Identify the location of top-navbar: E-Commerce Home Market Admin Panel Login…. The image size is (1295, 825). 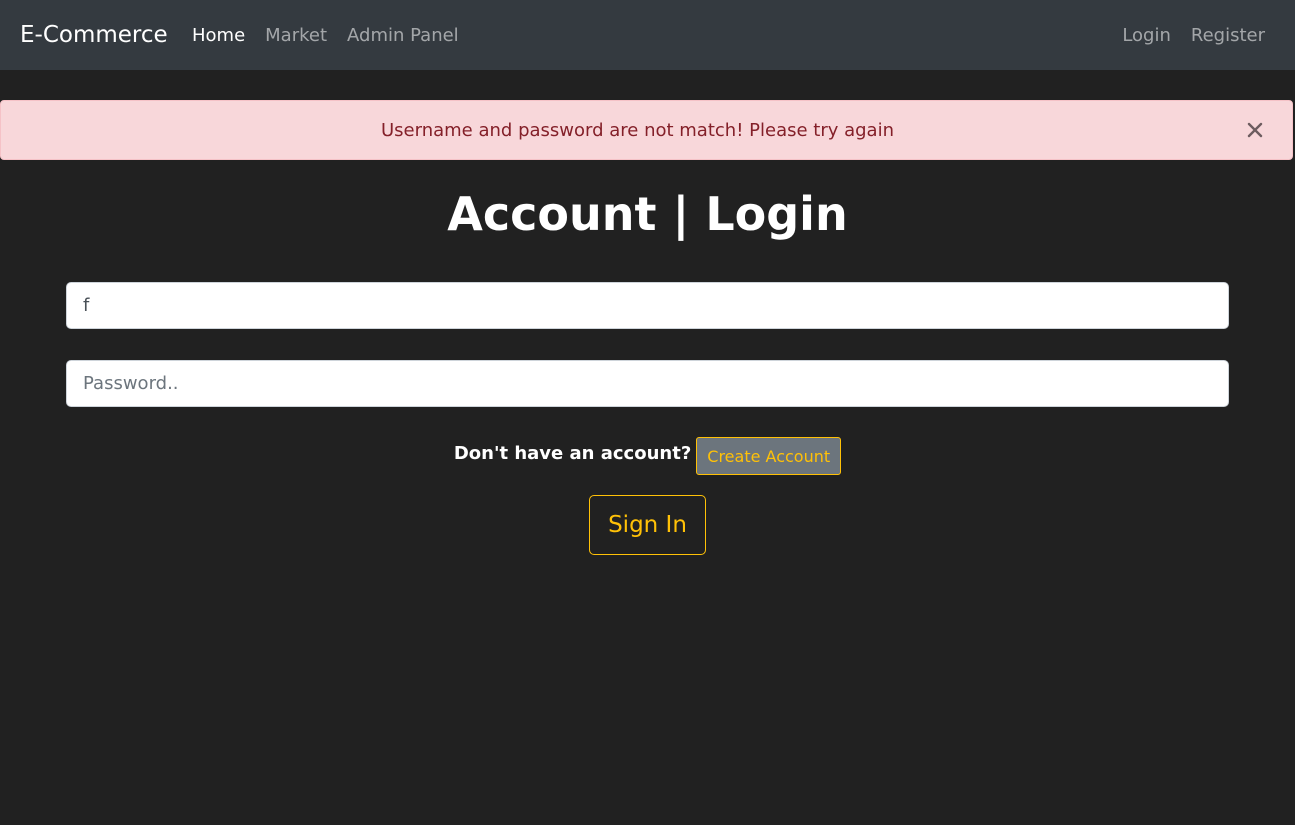
(647, 35).